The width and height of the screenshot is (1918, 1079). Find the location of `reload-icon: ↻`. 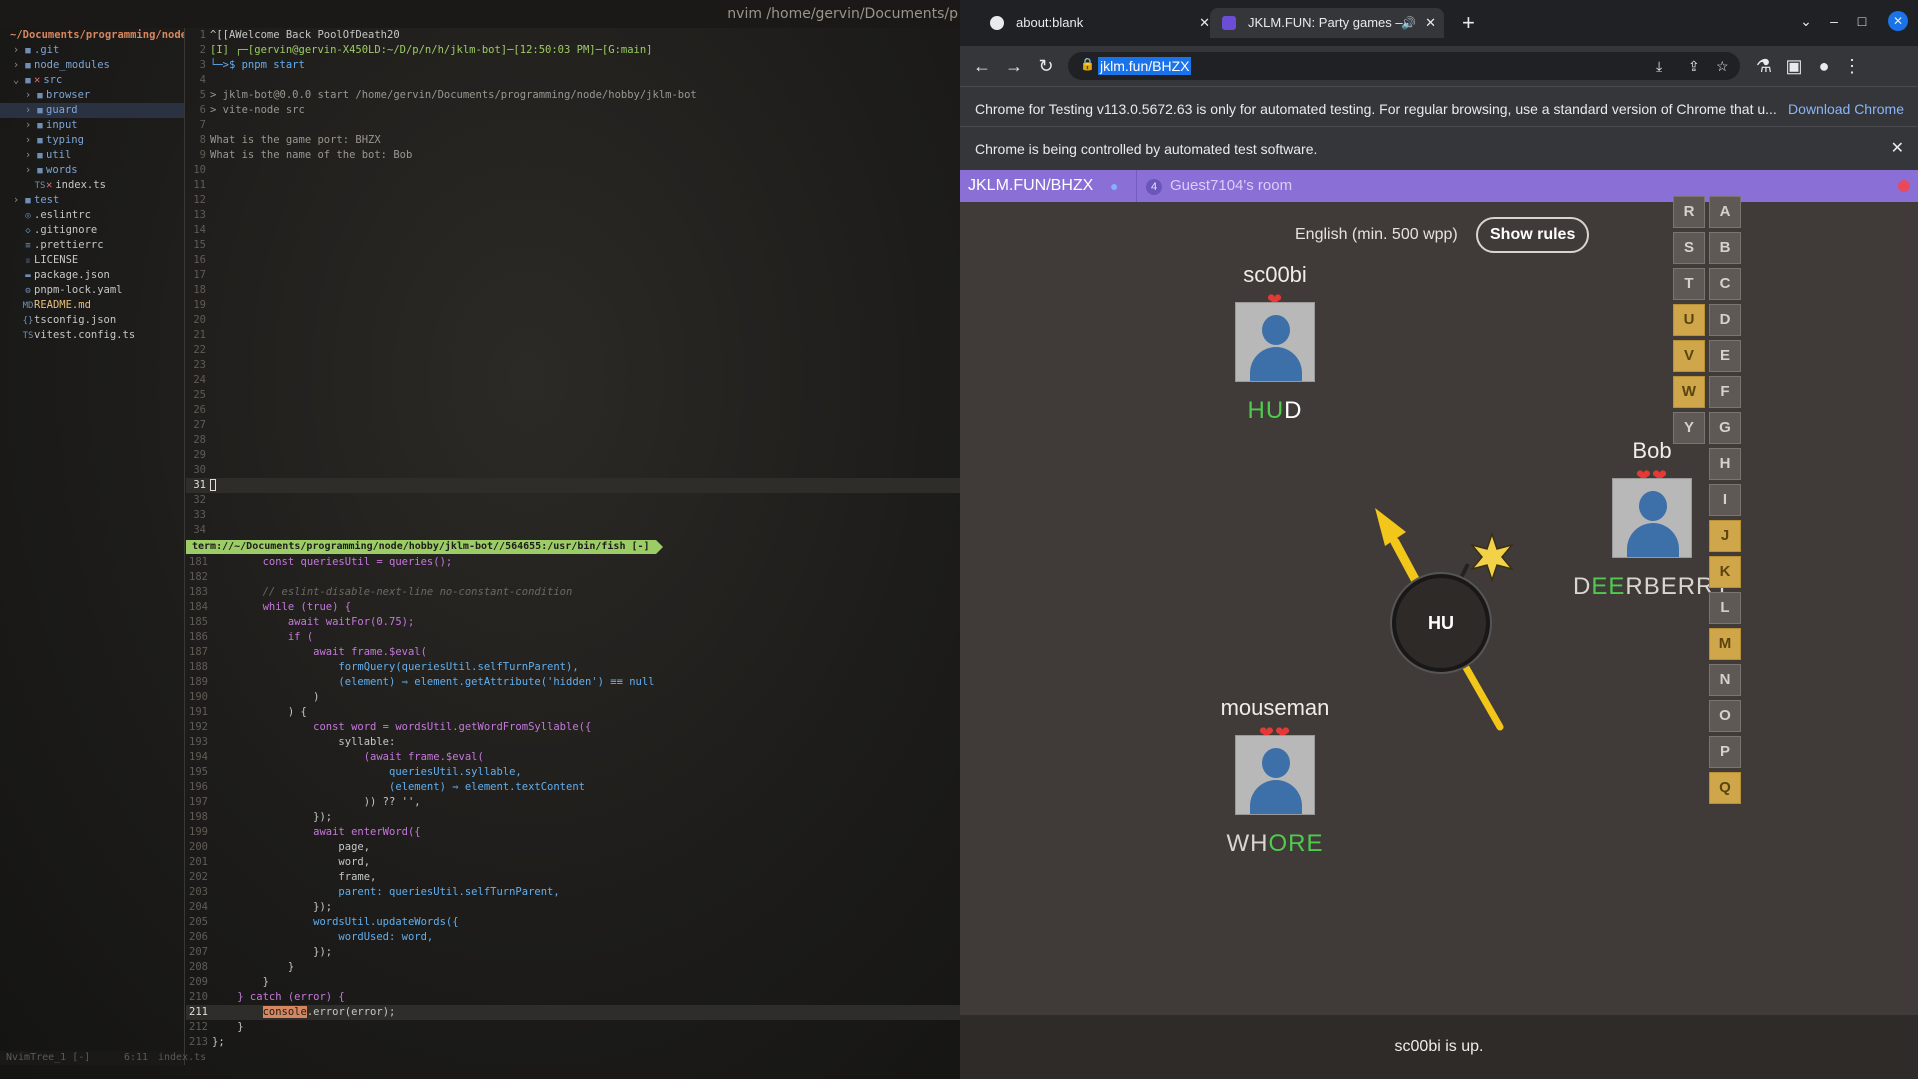

reload-icon: ↻ is located at coordinates (1046, 66).